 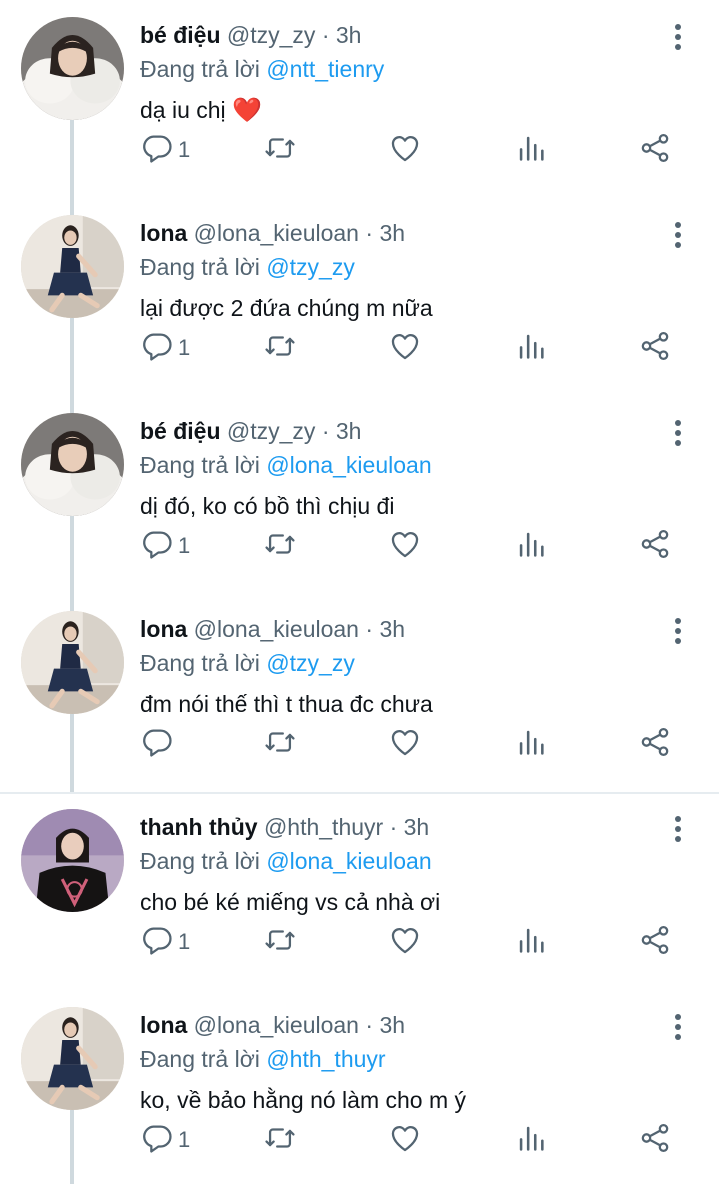 I want to click on replying-to: Đang trả lời @lona_kieuloan, so click(x=286, y=465).